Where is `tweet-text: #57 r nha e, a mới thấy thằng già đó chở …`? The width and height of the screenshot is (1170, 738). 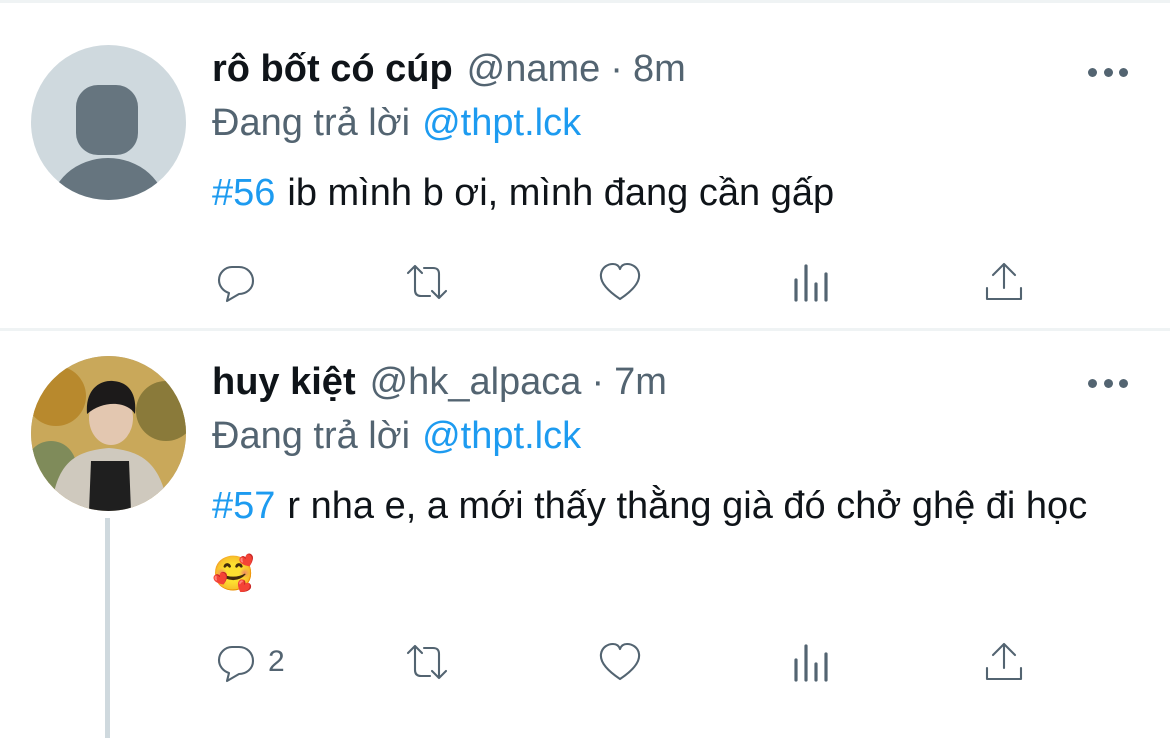 tweet-text: #57 r nha e, a mới thấy thằng già đó chở … is located at coordinates (662, 540).